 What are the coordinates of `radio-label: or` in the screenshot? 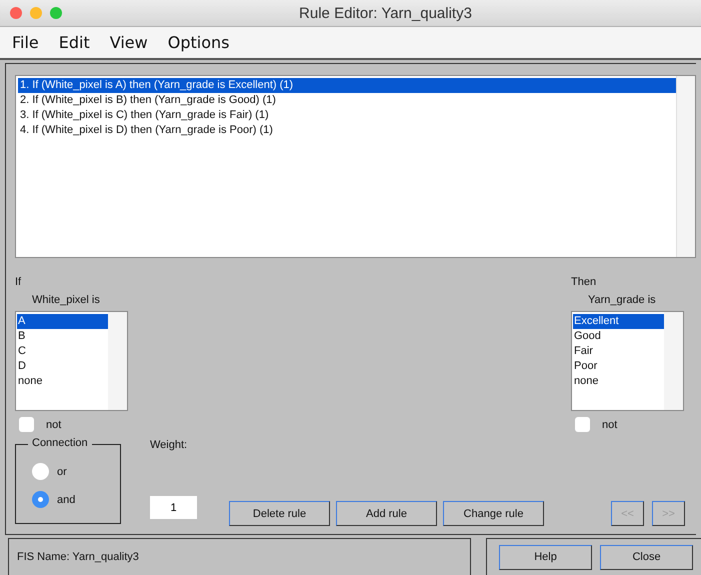 It's located at (62, 472).